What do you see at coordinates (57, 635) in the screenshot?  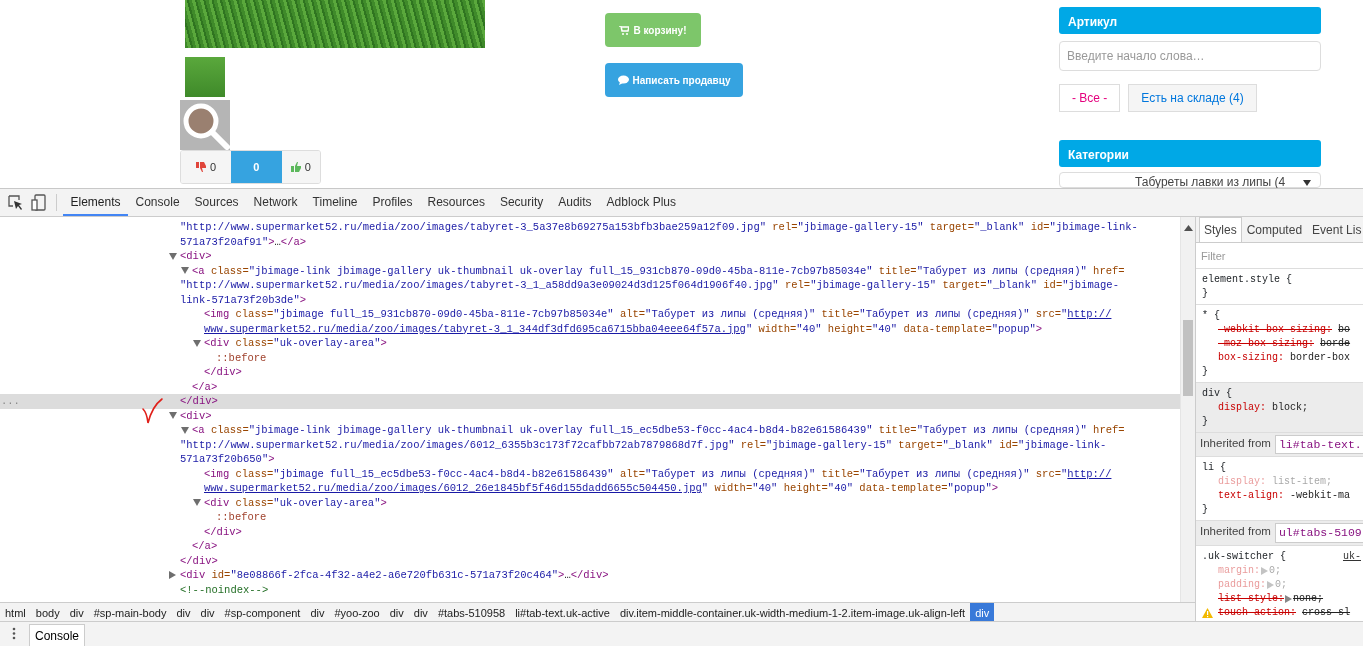 I see `drawer-tab: Console` at bounding box center [57, 635].